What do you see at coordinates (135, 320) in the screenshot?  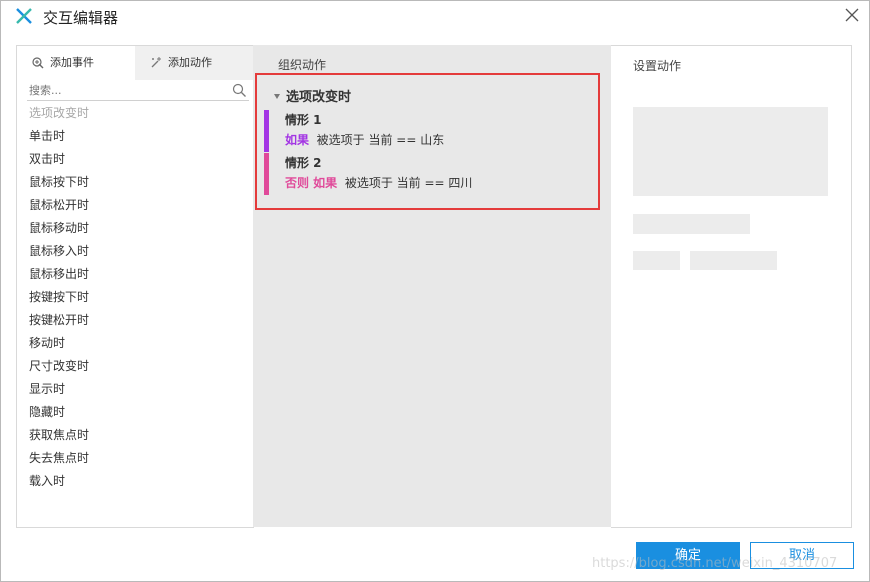 I see `event-item: 按键松开时` at bounding box center [135, 320].